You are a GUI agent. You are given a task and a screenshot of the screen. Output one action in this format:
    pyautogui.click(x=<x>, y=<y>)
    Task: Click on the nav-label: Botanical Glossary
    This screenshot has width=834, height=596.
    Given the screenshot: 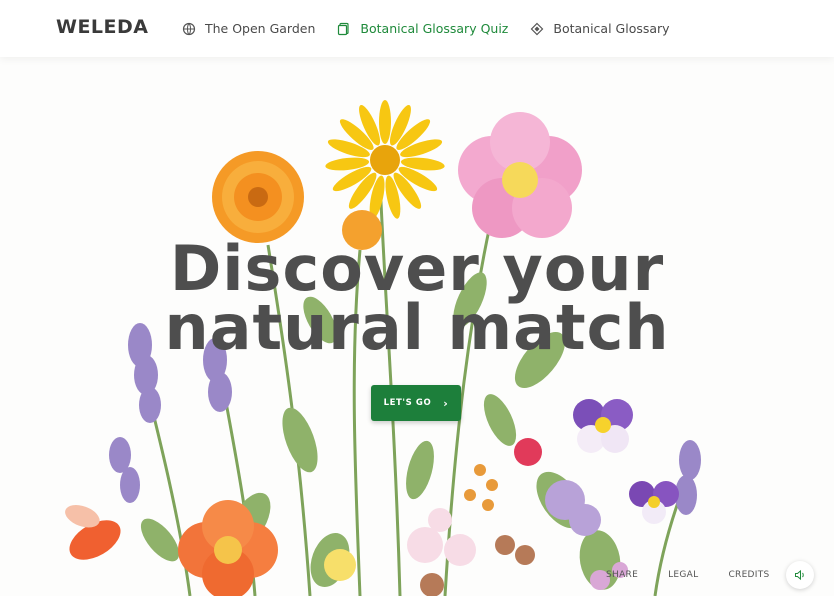 What is the action you would take?
    pyautogui.click(x=611, y=28)
    